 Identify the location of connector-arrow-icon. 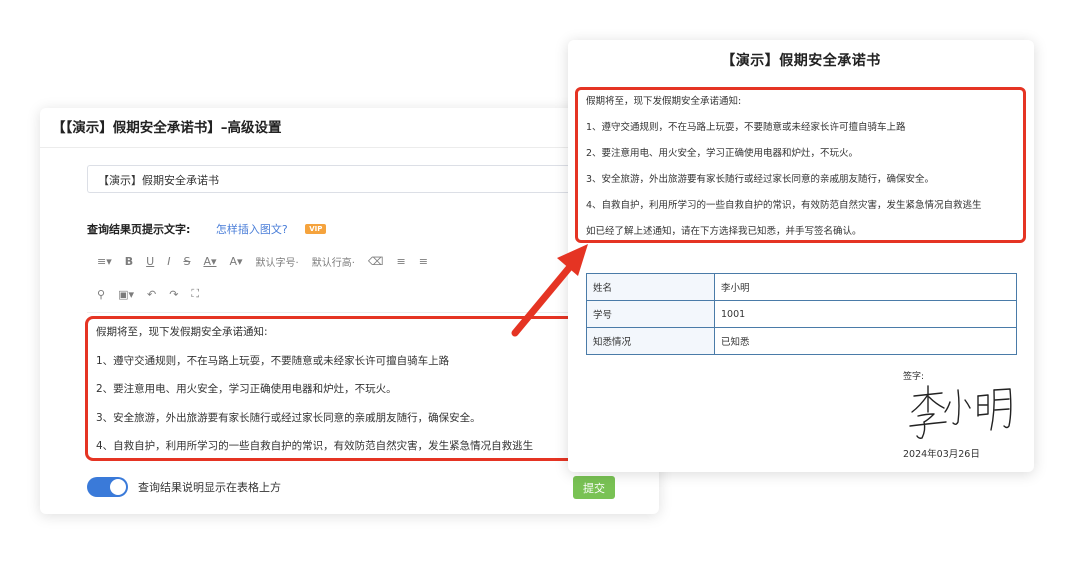
(549, 290).